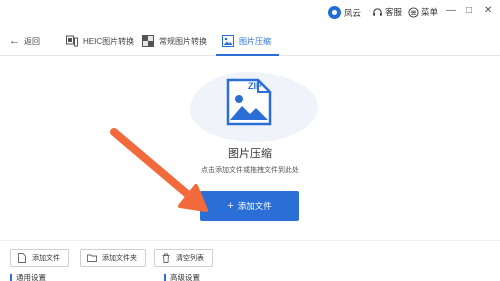 This screenshot has width=500, height=281. What do you see at coordinates (250, 154) in the screenshot?
I see `page-title: 图片压缩` at bounding box center [250, 154].